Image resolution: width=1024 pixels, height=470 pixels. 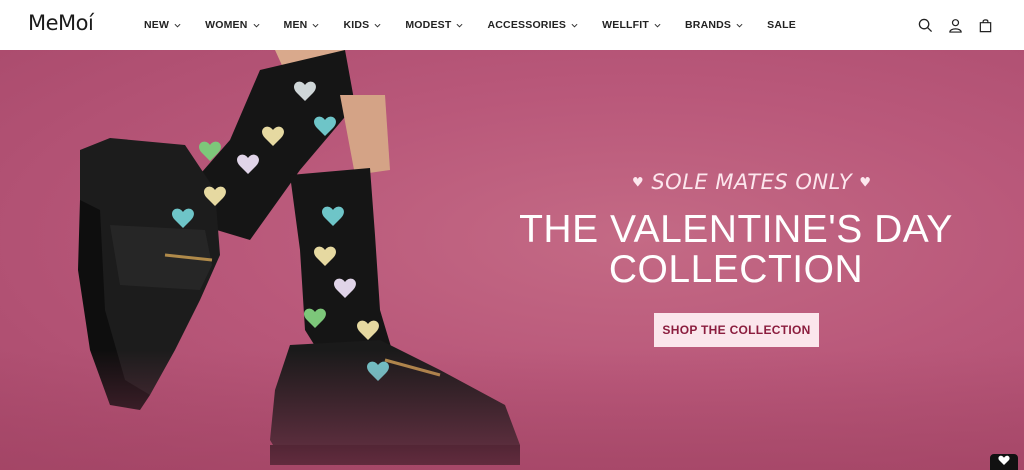 I want to click on nav-item-kids: KIDS, so click(x=362, y=25).